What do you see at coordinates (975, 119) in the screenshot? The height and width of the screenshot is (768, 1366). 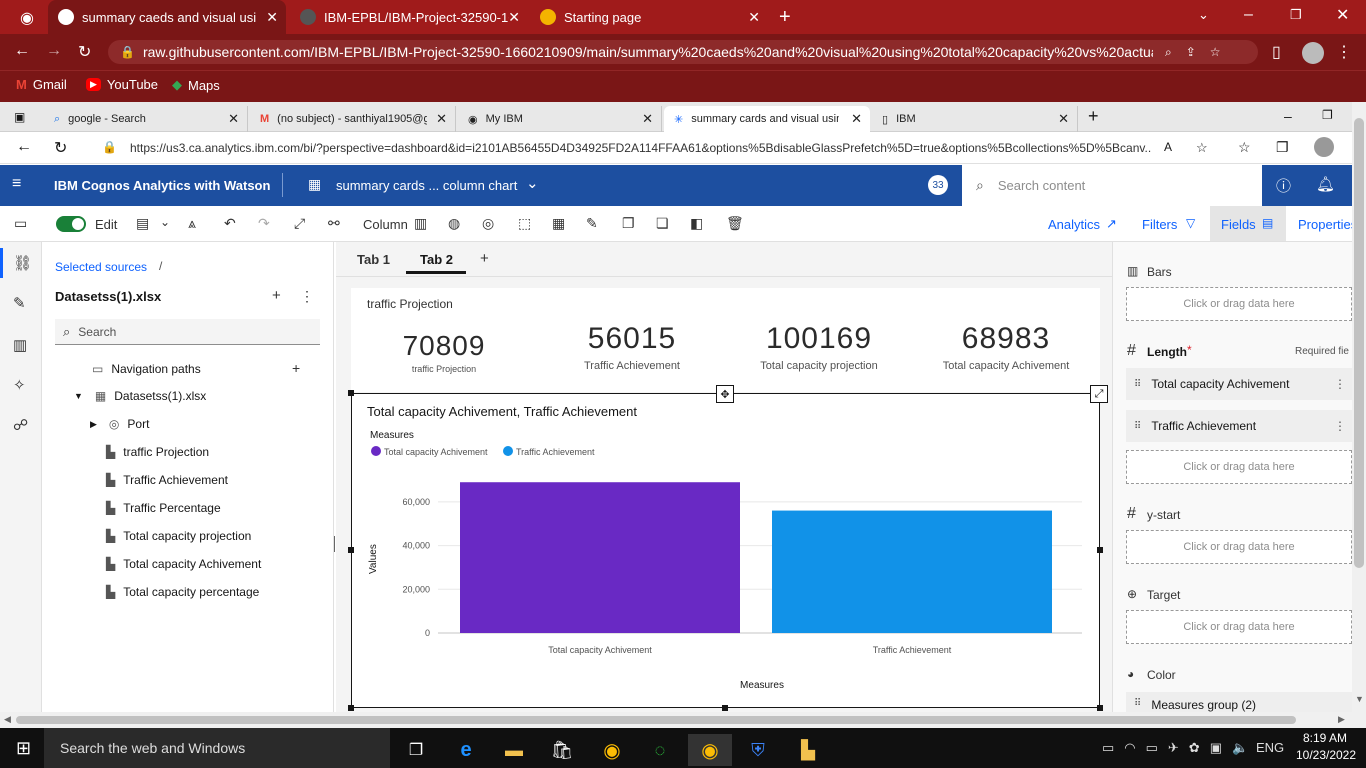 I see `edge-tab-ibm: ▯ IBM ✕` at bounding box center [975, 119].